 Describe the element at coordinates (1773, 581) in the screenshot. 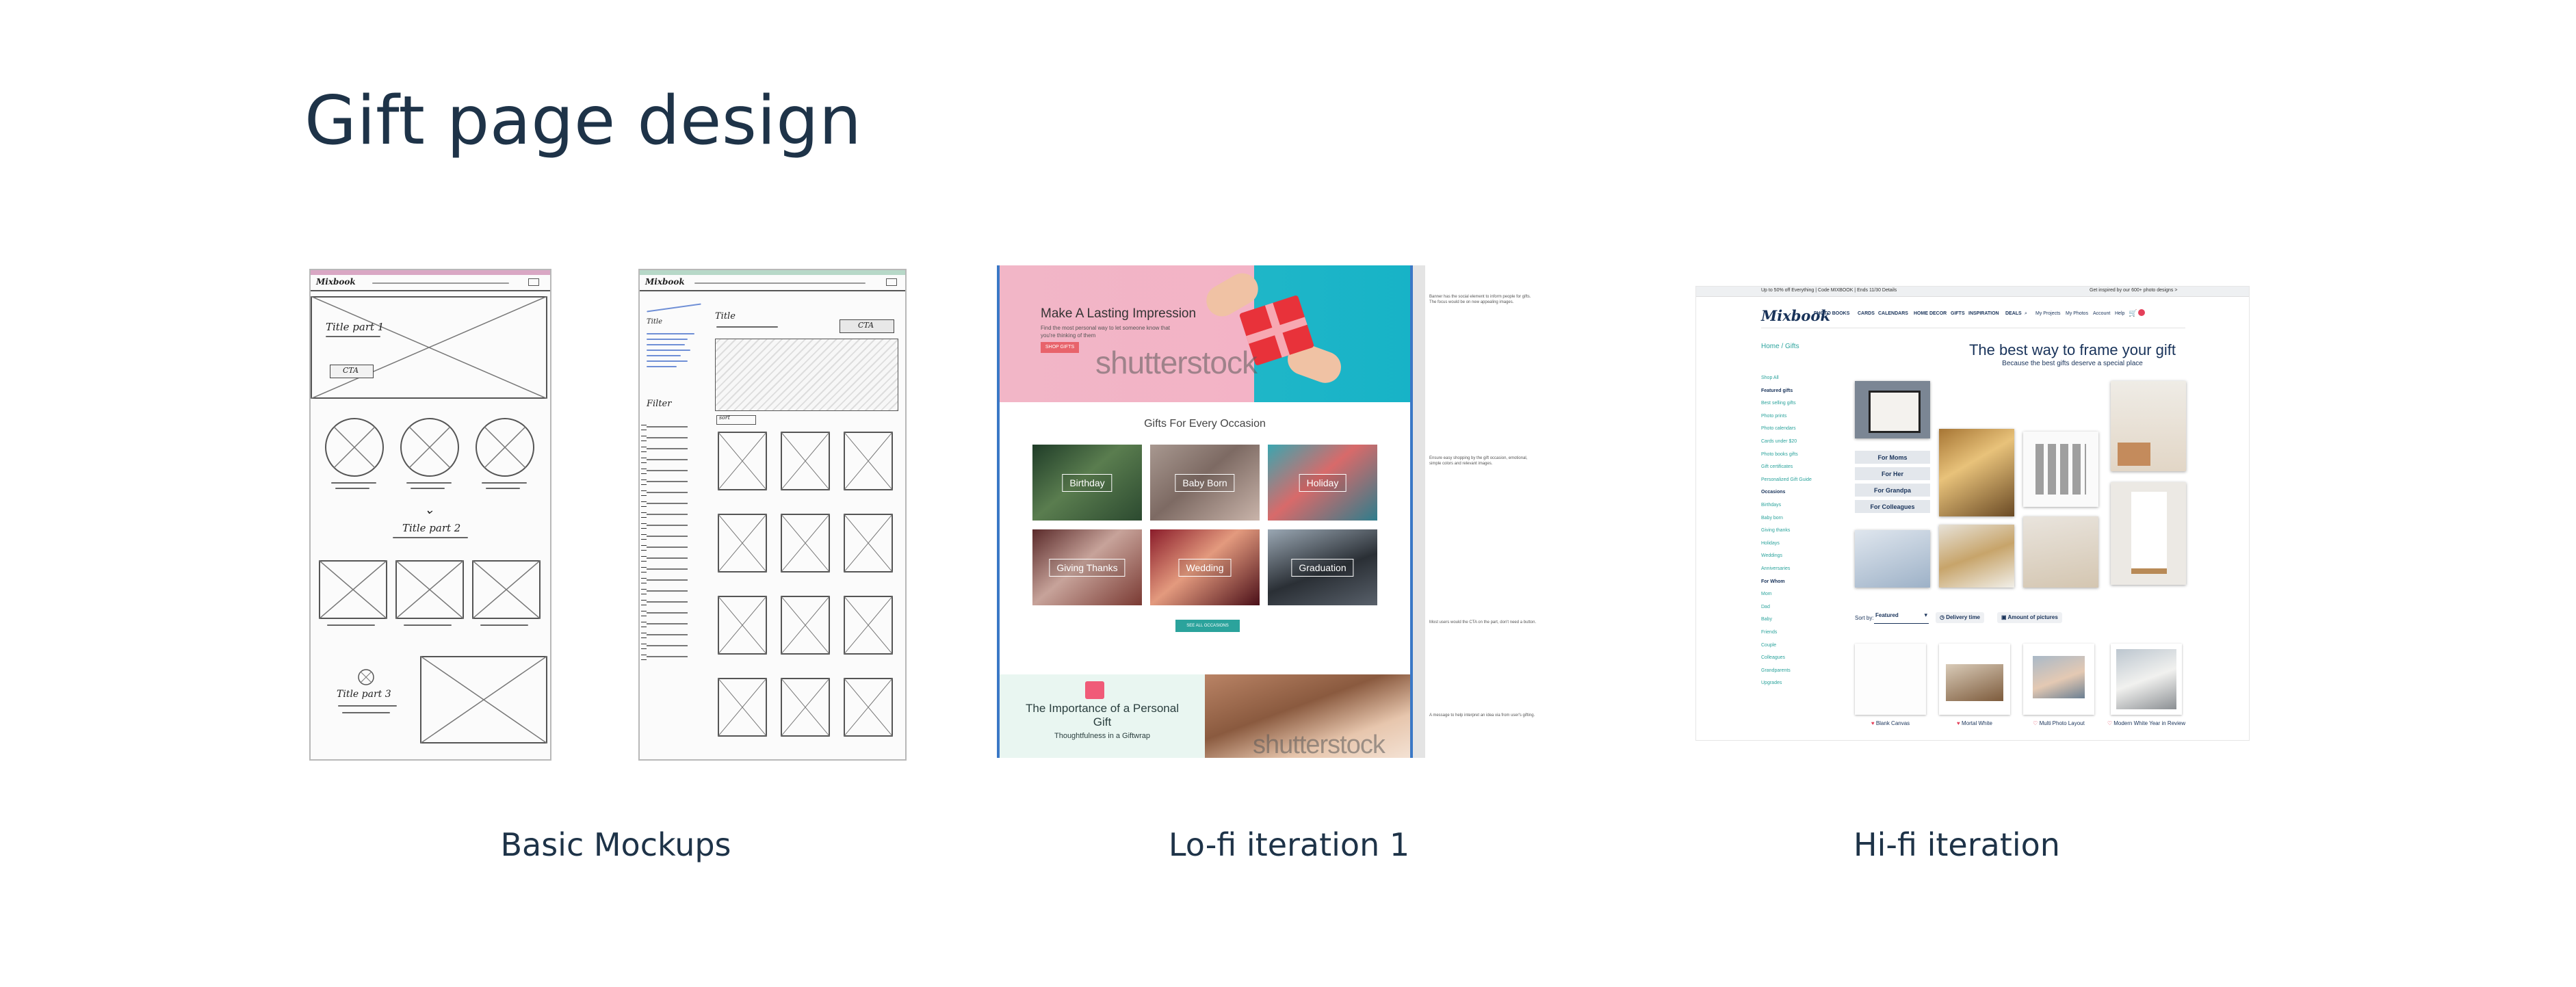

I see `sidebar-item: For Whom` at that location.